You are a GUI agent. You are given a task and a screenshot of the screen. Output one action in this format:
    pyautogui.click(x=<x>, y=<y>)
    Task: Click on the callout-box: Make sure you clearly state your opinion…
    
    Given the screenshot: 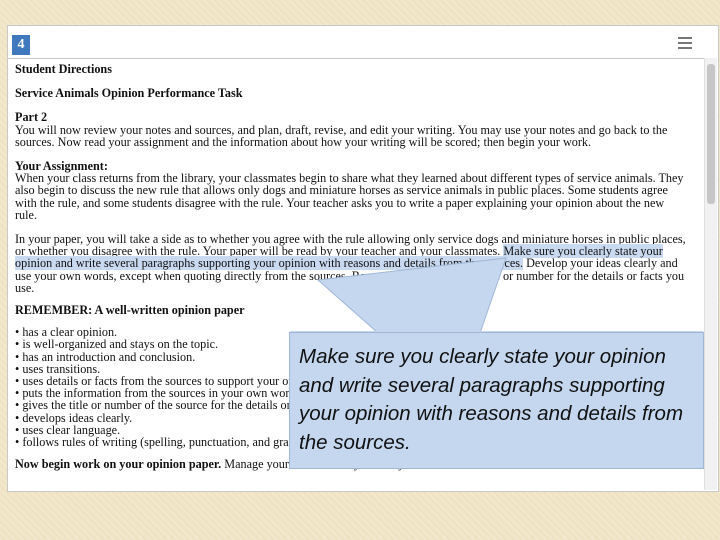 What is the action you would take?
    pyautogui.click(x=496, y=400)
    